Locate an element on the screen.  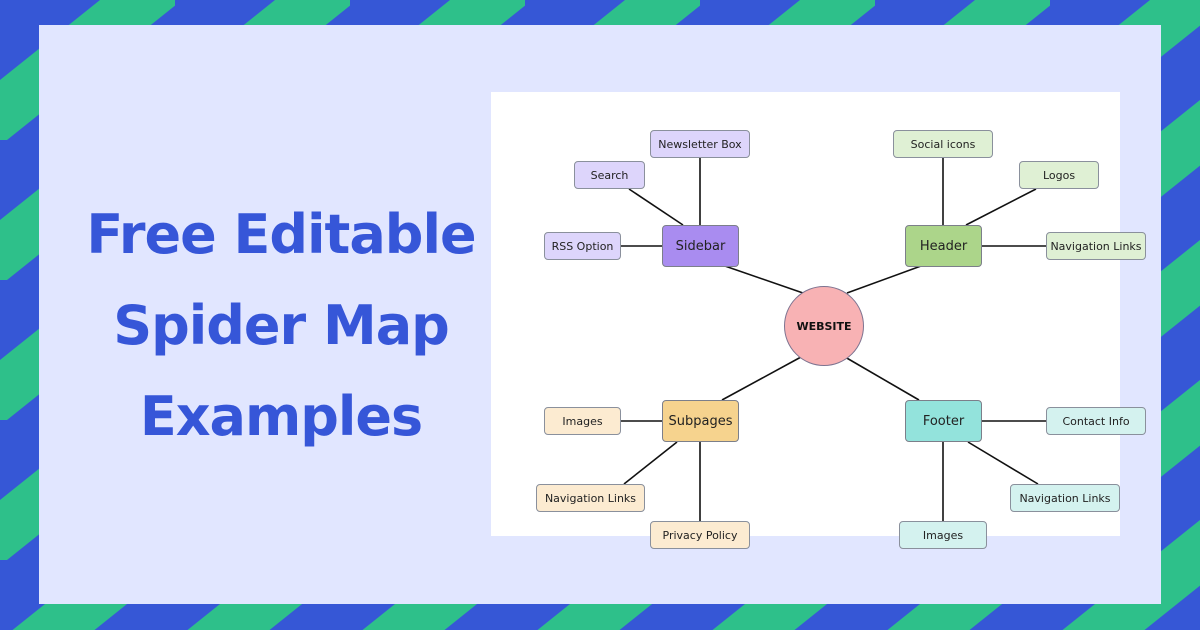
connector-center-subpages is located at coordinates (761, 378).